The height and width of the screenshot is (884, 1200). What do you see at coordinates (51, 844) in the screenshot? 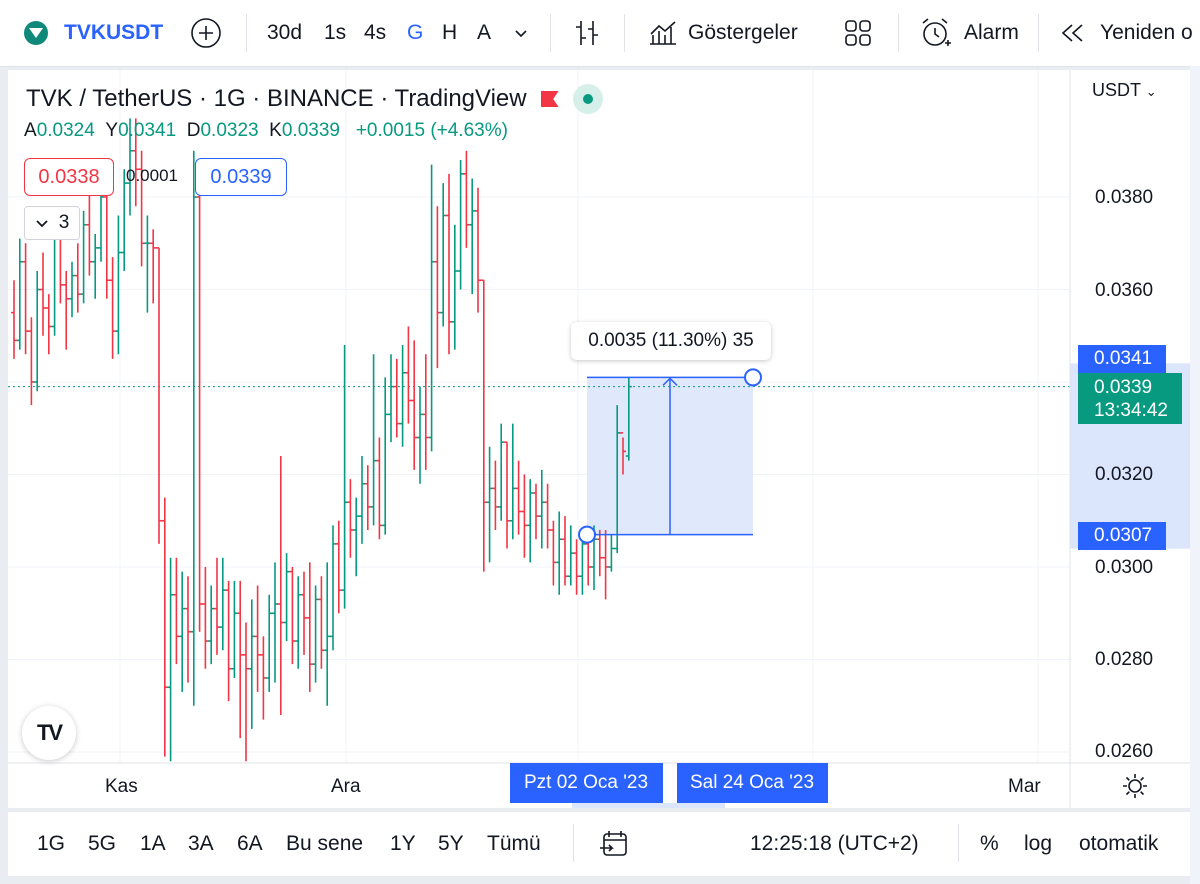
I see `range-1g: 1G` at bounding box center [51, 844].